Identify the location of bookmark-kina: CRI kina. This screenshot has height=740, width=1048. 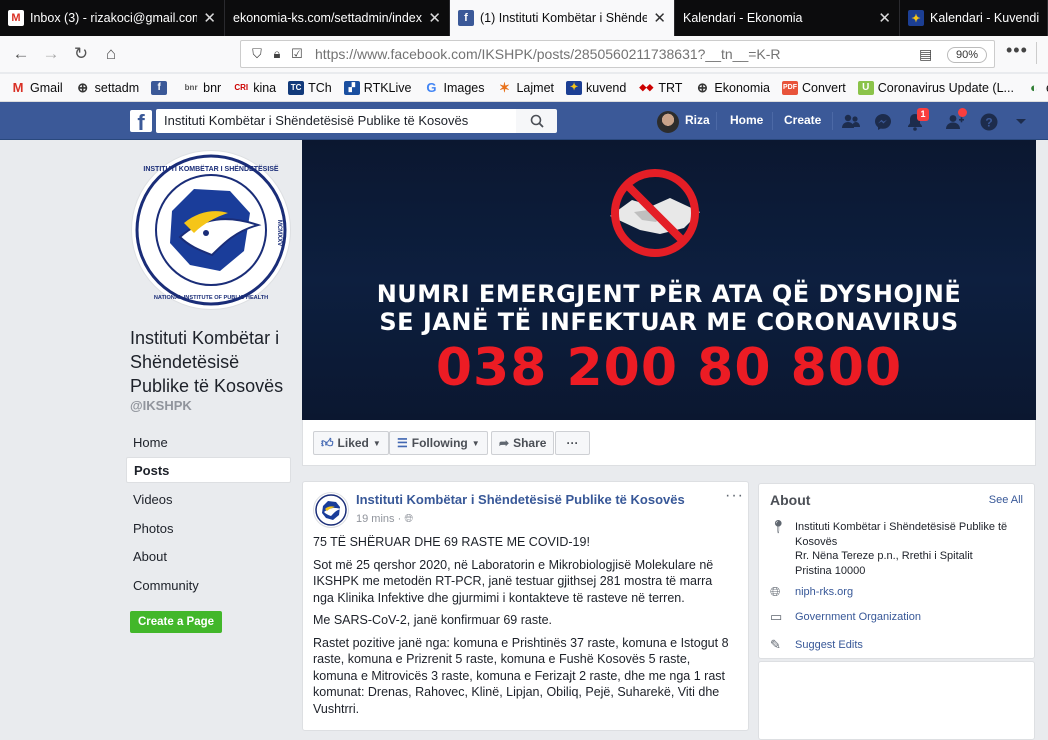
(254, 88).